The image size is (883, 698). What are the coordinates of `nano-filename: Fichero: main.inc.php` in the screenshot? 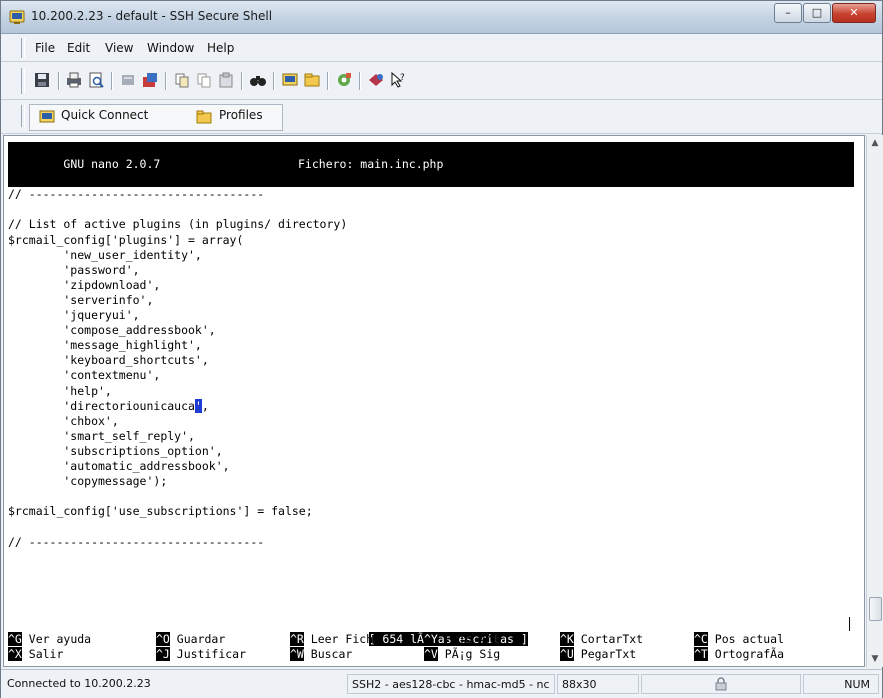 It's located at (371, 164).